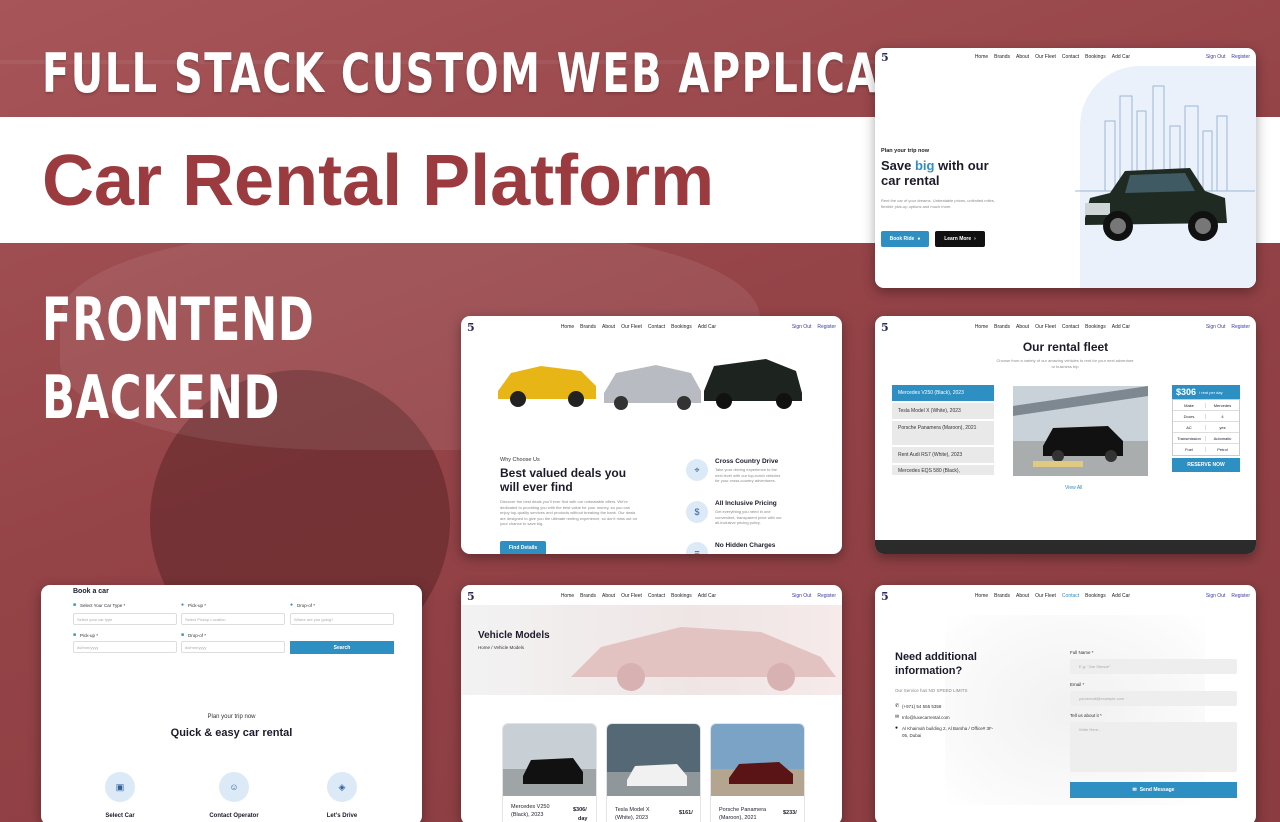  Describe the element at coordinates (1153, 698) in the screenshot. I see `email-input: youremail@example.com` at that location.